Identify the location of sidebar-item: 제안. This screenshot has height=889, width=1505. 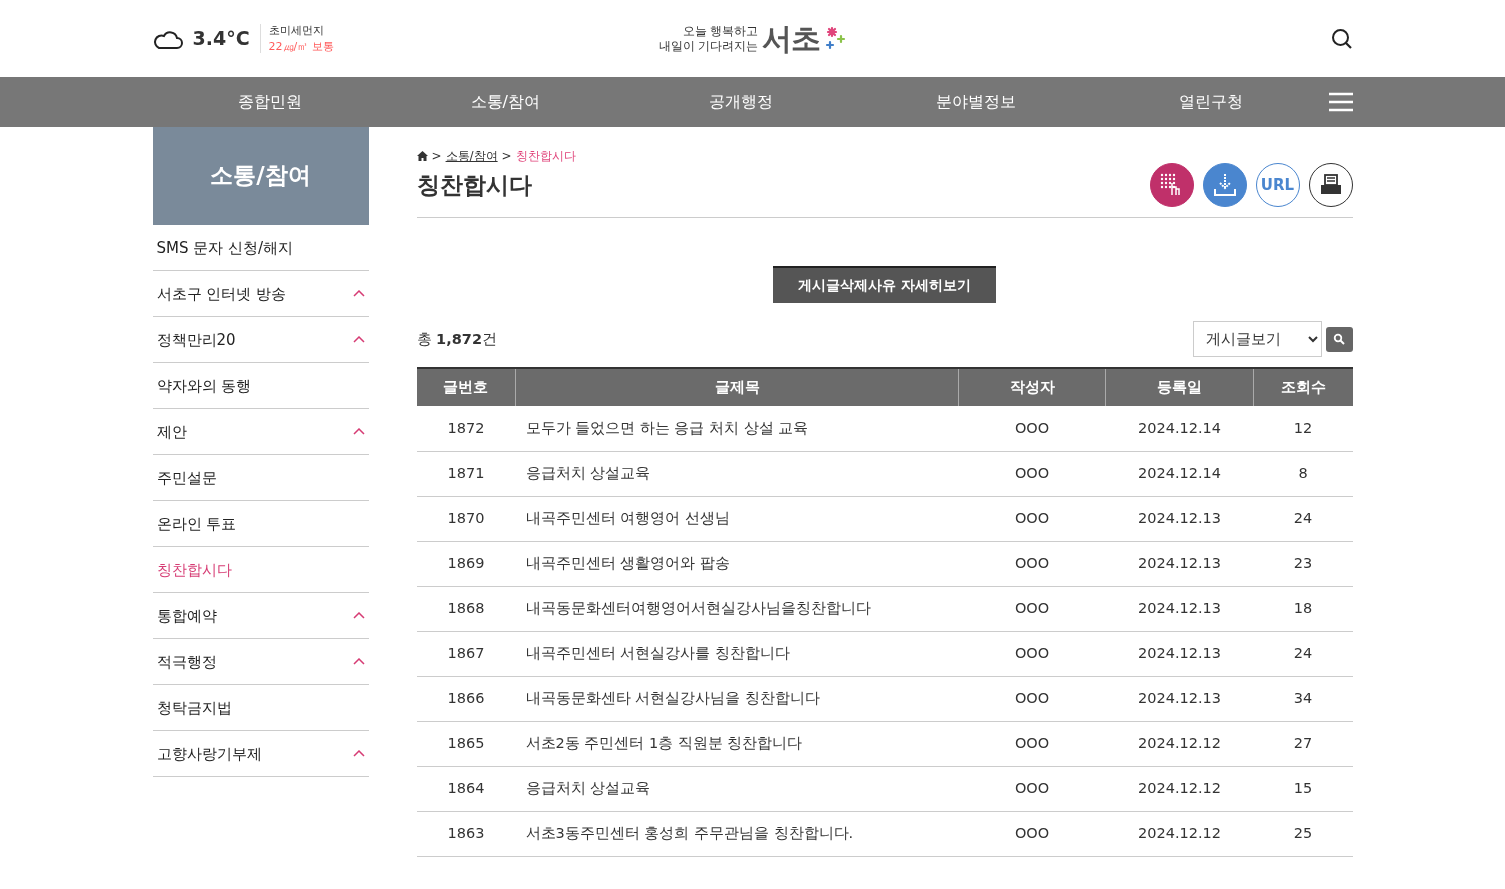
(260, 432).